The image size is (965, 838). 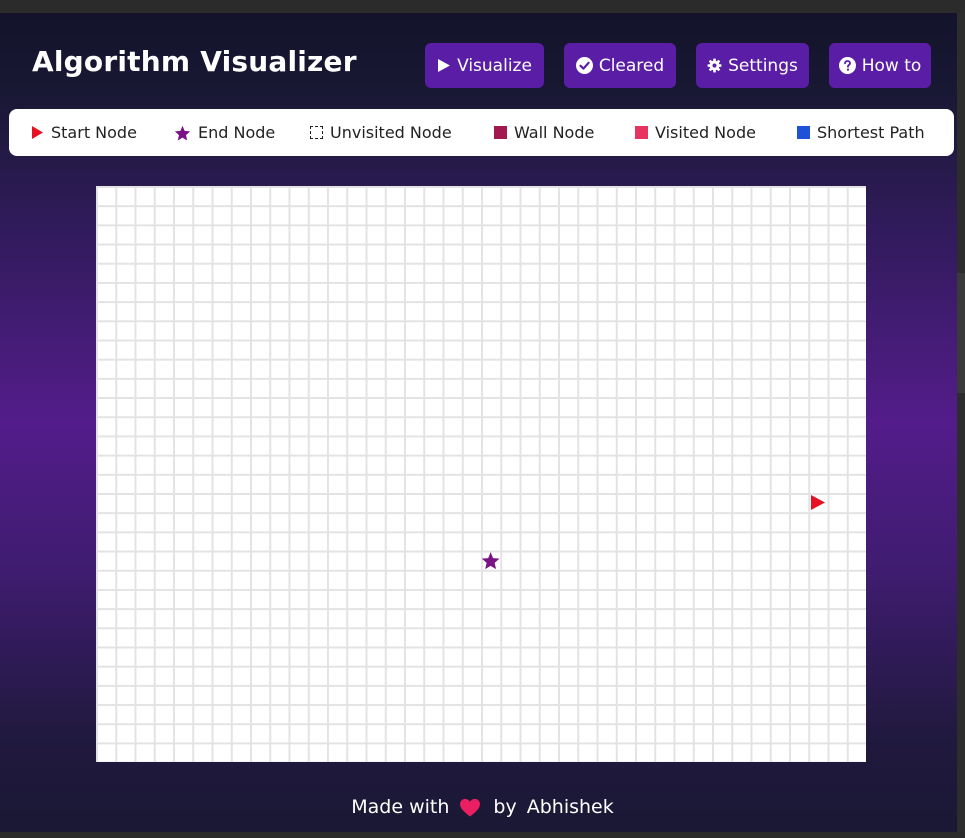 I want to click on legend-shortest-path: Shortest Path, so click(x=861, y=132).